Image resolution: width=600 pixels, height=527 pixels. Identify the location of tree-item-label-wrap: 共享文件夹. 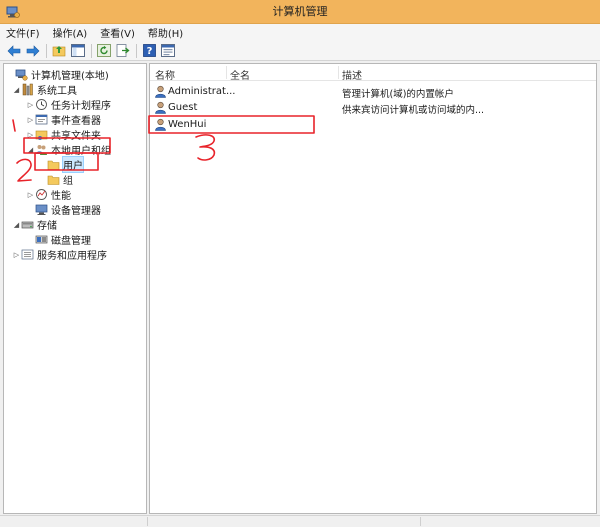
(76, 134).